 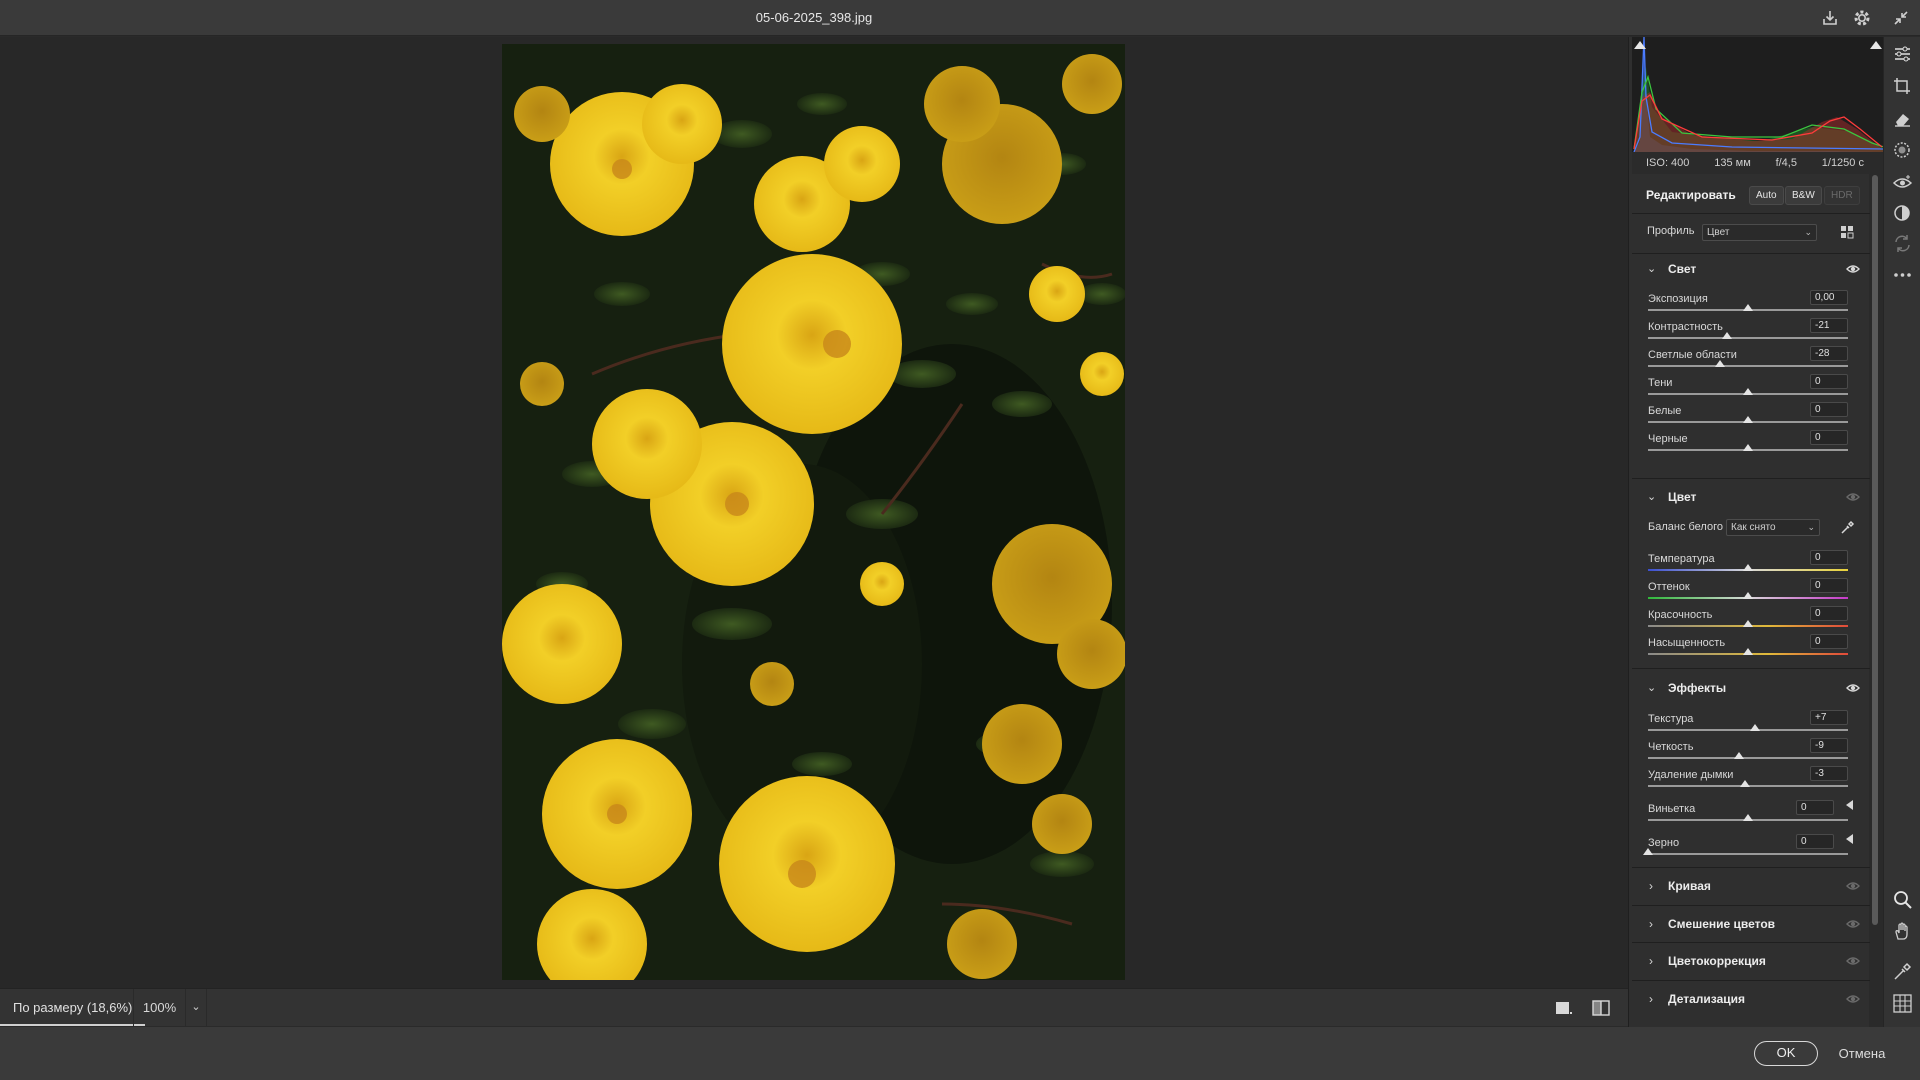 What do you see at coordinates (1829, 745) in the screenshot?
I see `slider-value-input: -9` at bounding box center [1829, 745].